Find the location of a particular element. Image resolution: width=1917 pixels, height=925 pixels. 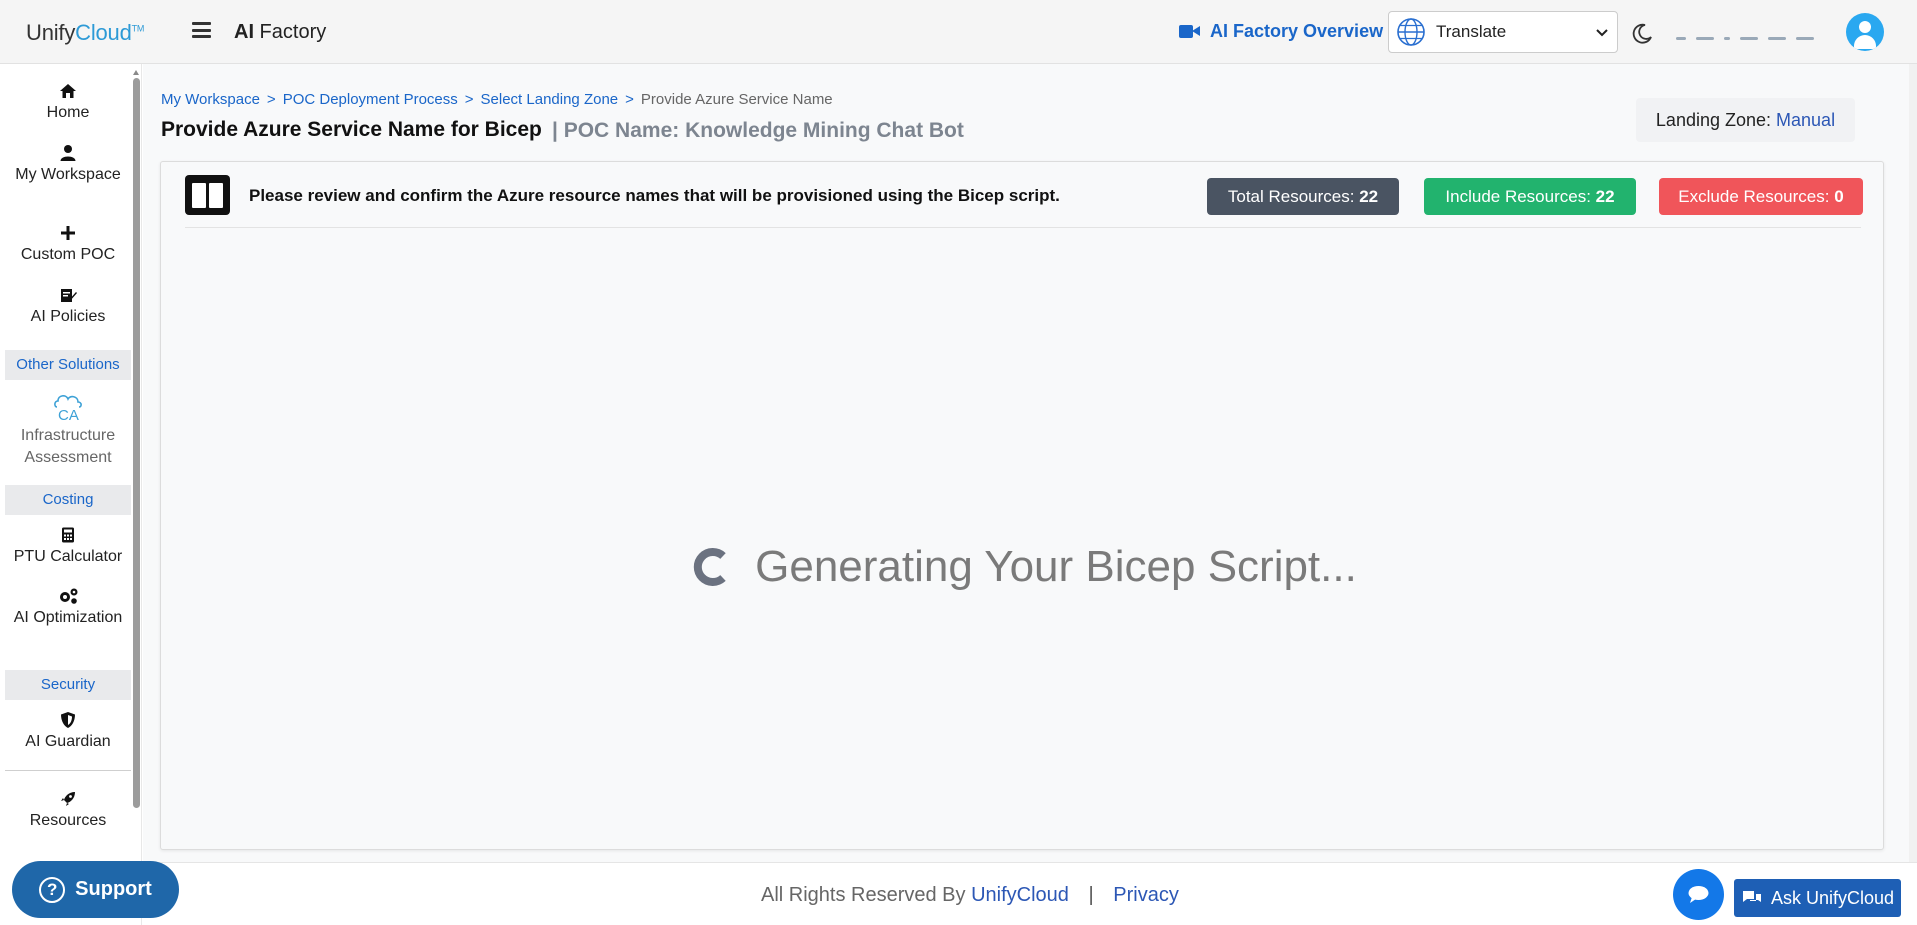

privacy-link: Privacy is located at coordinates (1146, 895).